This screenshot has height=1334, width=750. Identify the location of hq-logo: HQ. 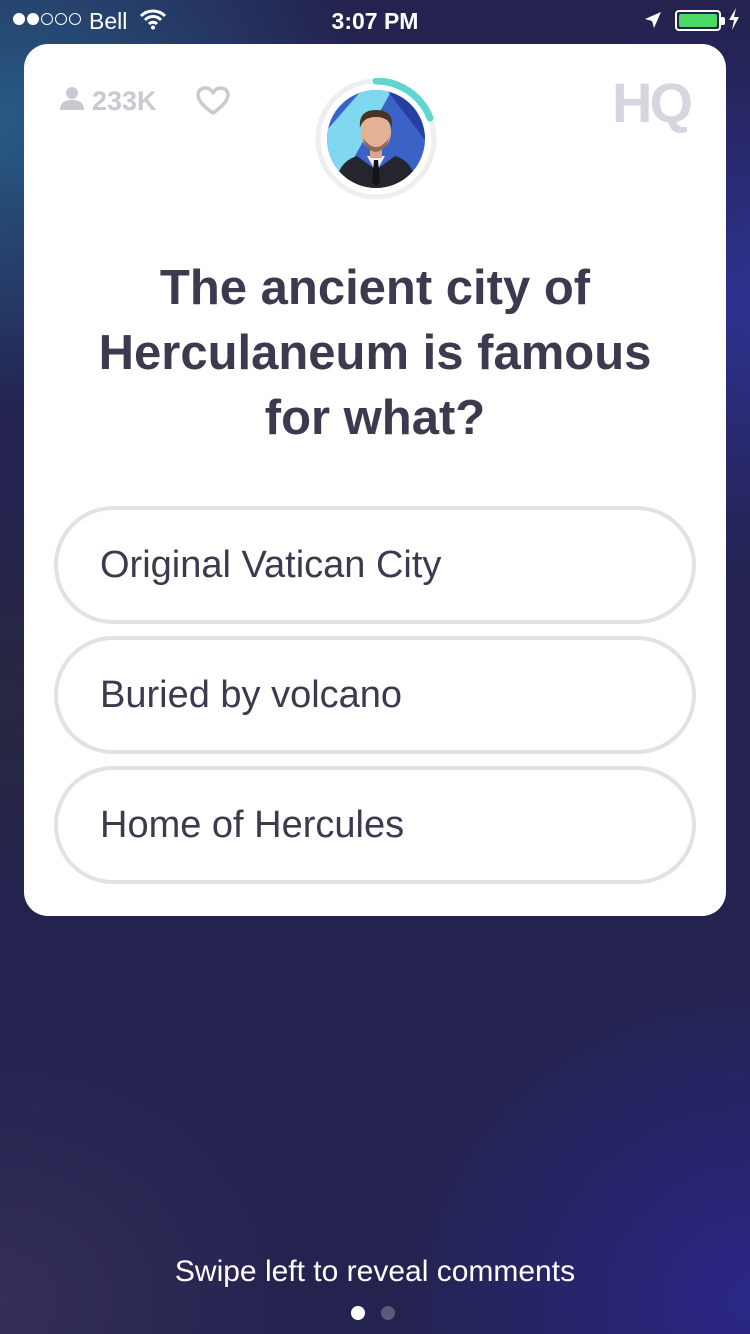
(652, 102).